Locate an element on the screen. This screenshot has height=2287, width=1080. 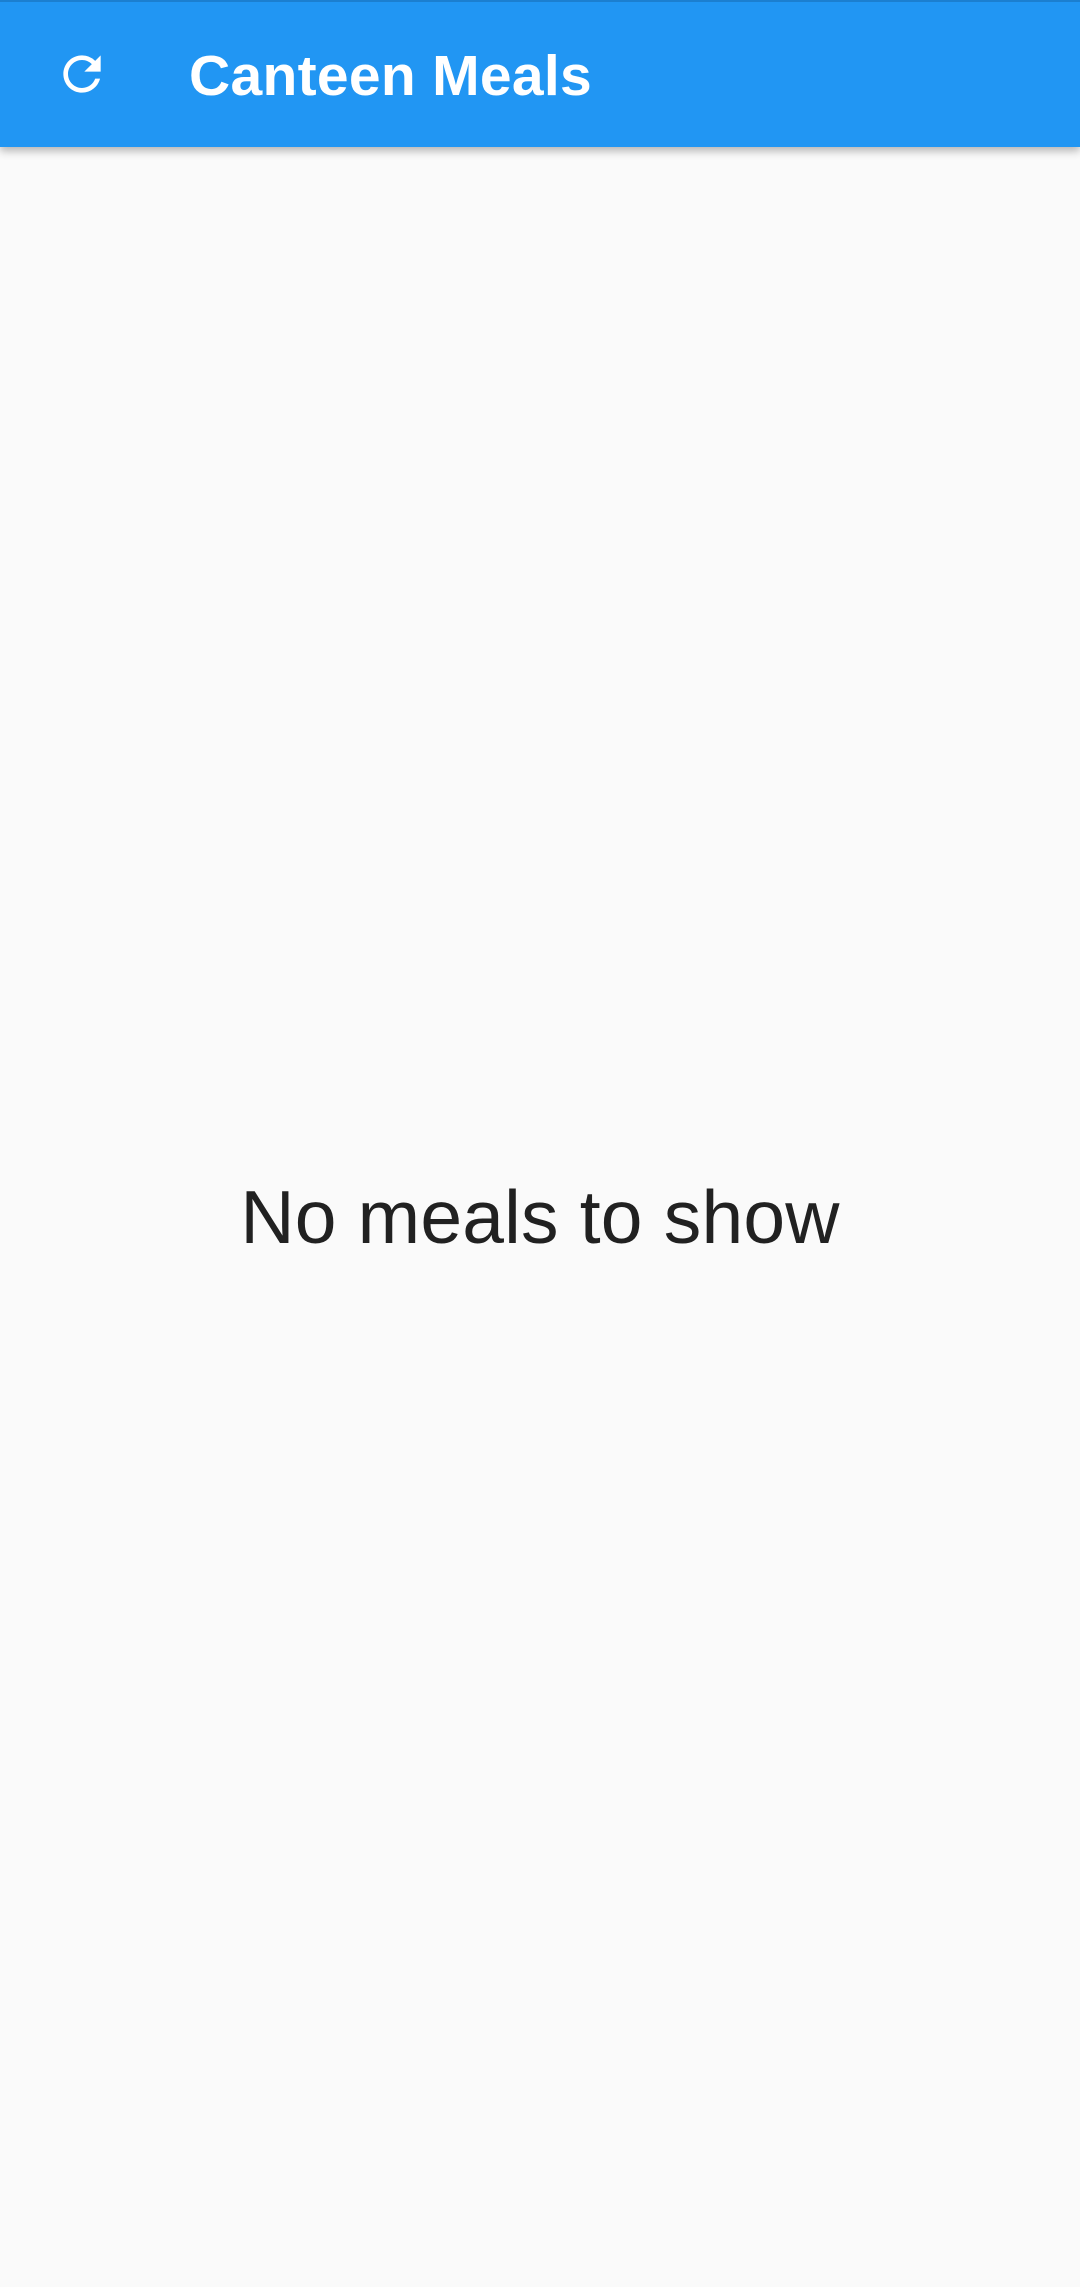
refresh-button is located at coordinates (82, 74).